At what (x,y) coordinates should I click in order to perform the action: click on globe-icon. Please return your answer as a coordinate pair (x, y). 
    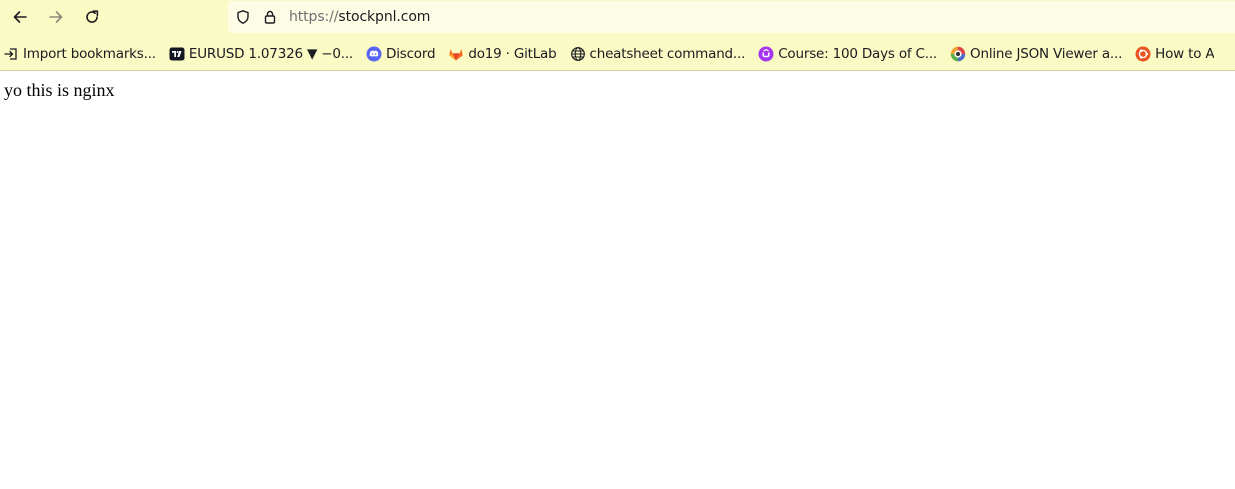
    Looking at the image, I should click on (578, 54).